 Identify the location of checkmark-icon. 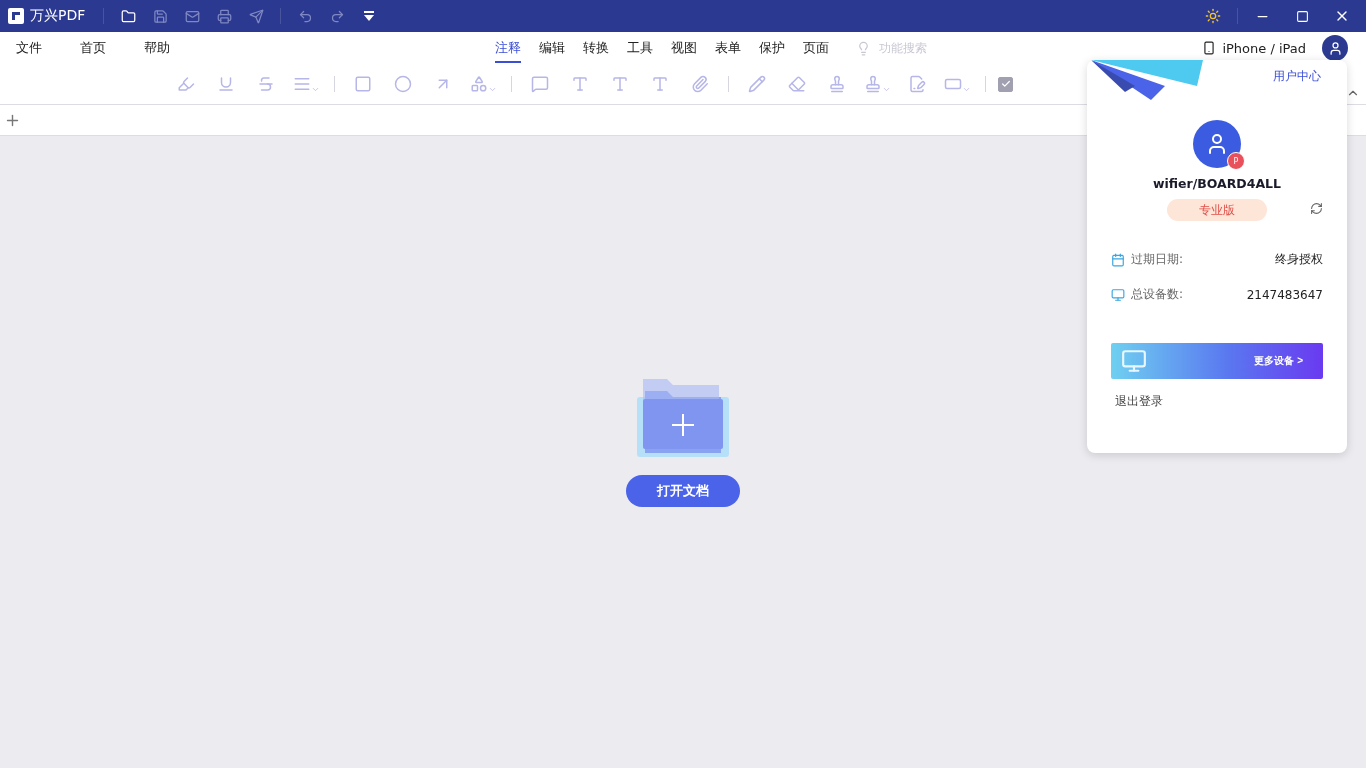
(1005, 84).